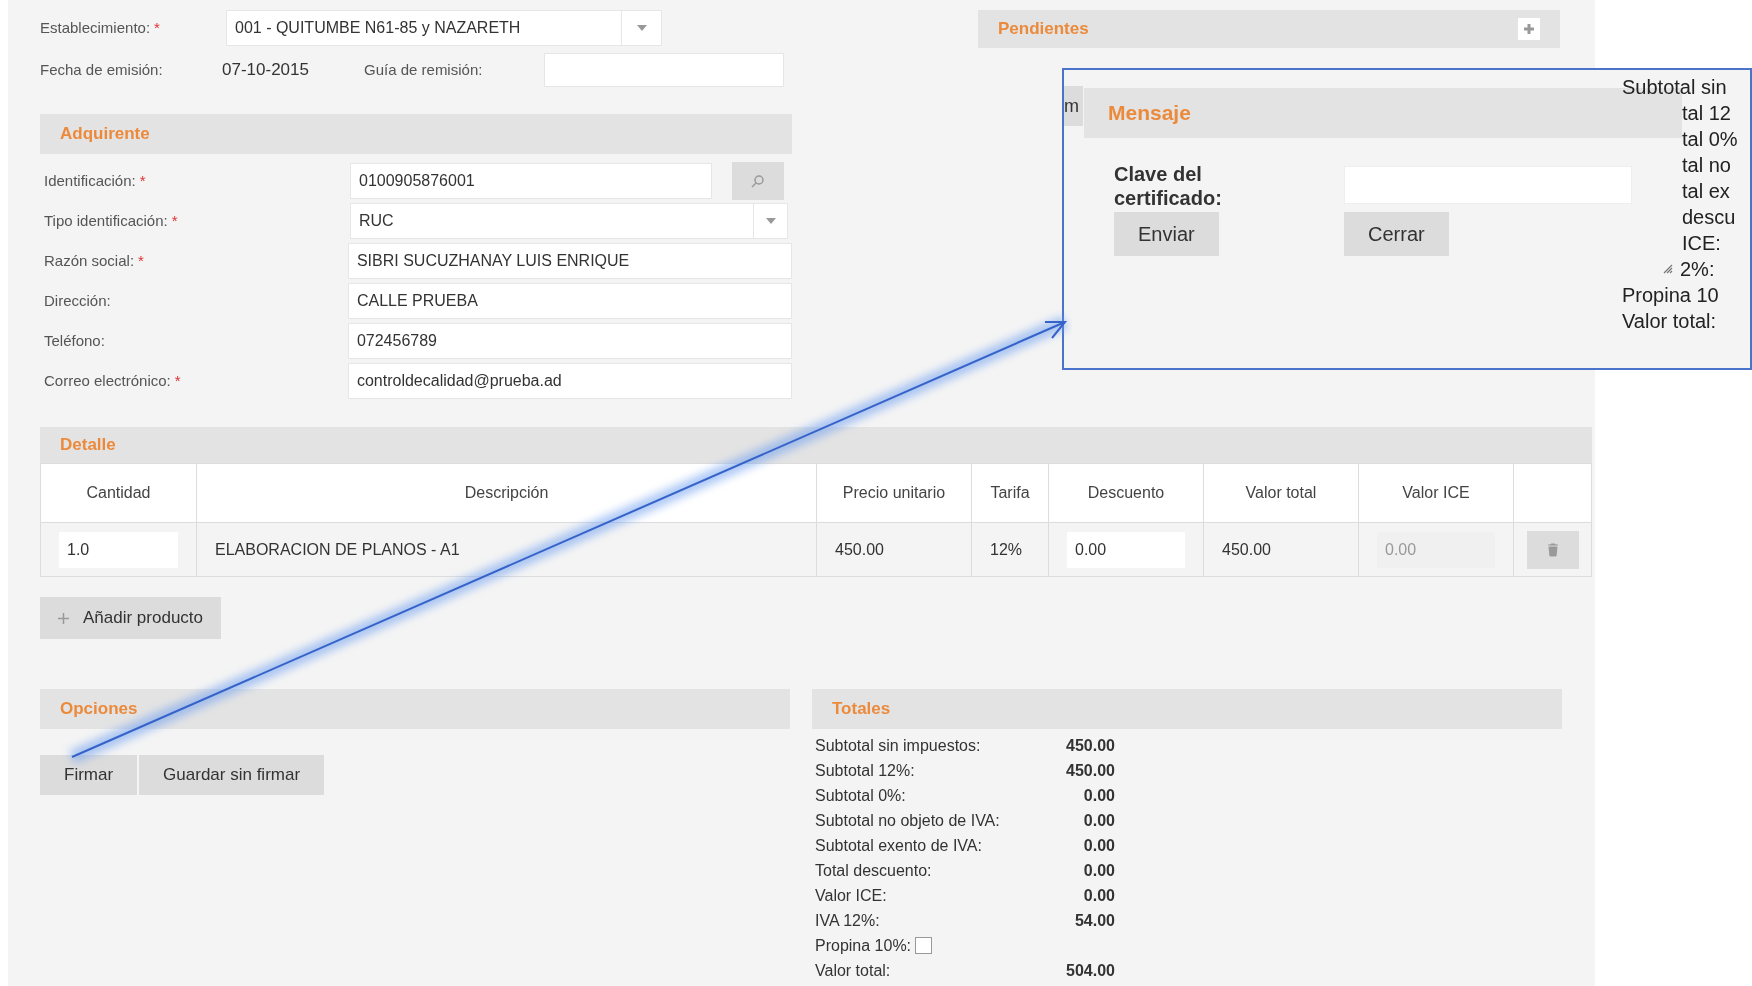 The image size is (1752, 986). What do you see at coordinates (894, 493) in the screenshot?
I see `column-header: Precio unitario` at bounding box center [894, 493].